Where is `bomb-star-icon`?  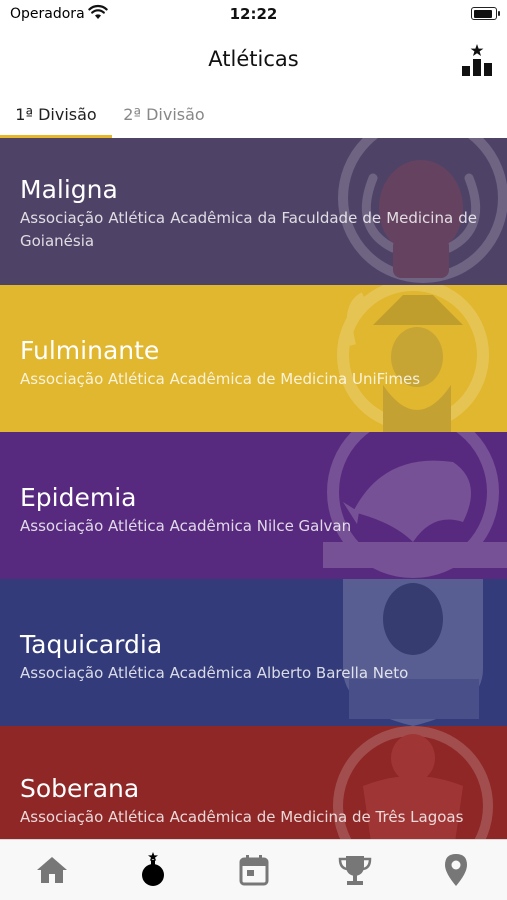
bomb-star-icon is located at coordinates (153, 869).